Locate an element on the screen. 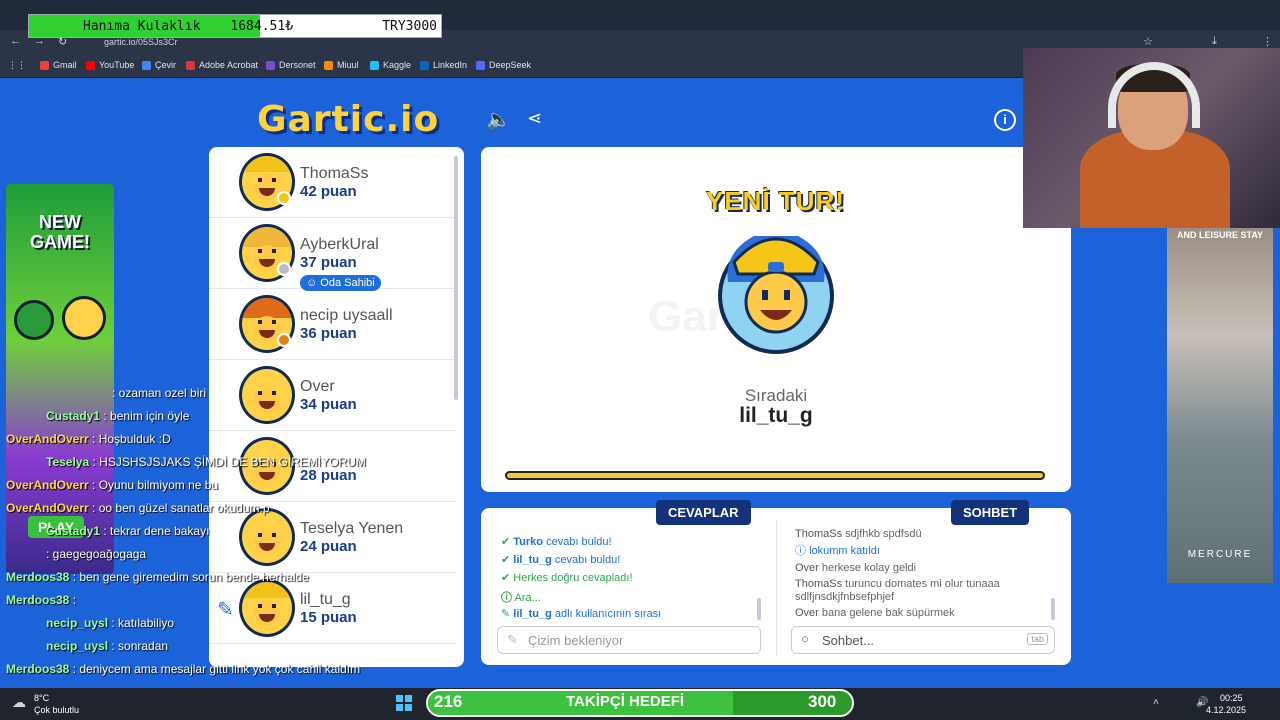 The width and height of the screenshot is (1280, 720). stream-chat-message: : ozaman ozel biri is located at coordinates (159, 393).